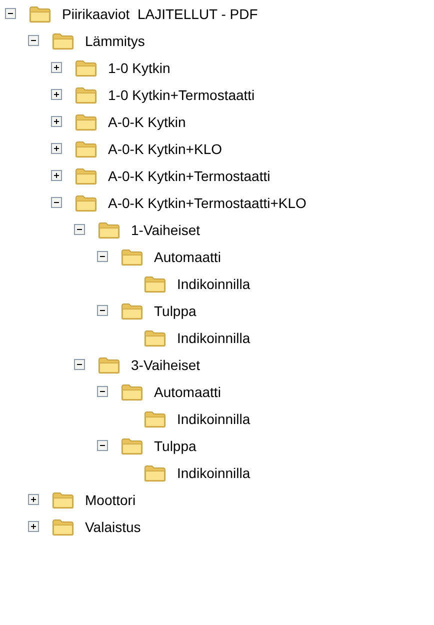  Describe the element at coordinates (110, 499) in the screenshot. I see `folder-label: Moottori` at that location.